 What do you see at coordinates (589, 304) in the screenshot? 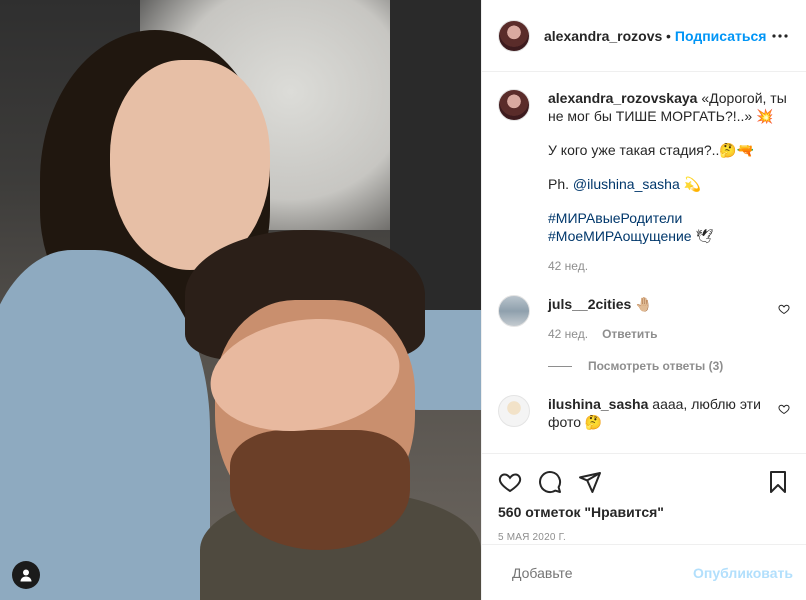
I see `comment-username: juls__2cities` at bounding box center [589, 304].